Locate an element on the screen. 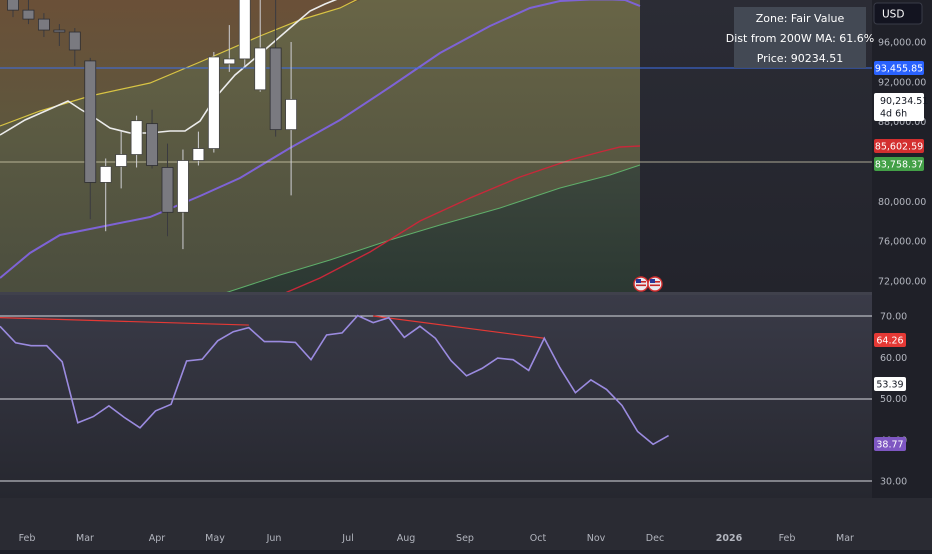 This screenshot has height=554, width=932. tag-rsi-red: 64.26 is located at coordinates (890, 340).